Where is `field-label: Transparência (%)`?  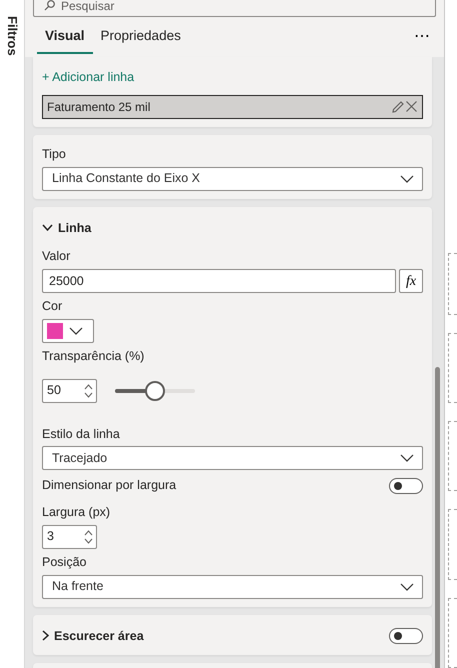
field-label: Transparência (%) is located at coordinates (93, 356).